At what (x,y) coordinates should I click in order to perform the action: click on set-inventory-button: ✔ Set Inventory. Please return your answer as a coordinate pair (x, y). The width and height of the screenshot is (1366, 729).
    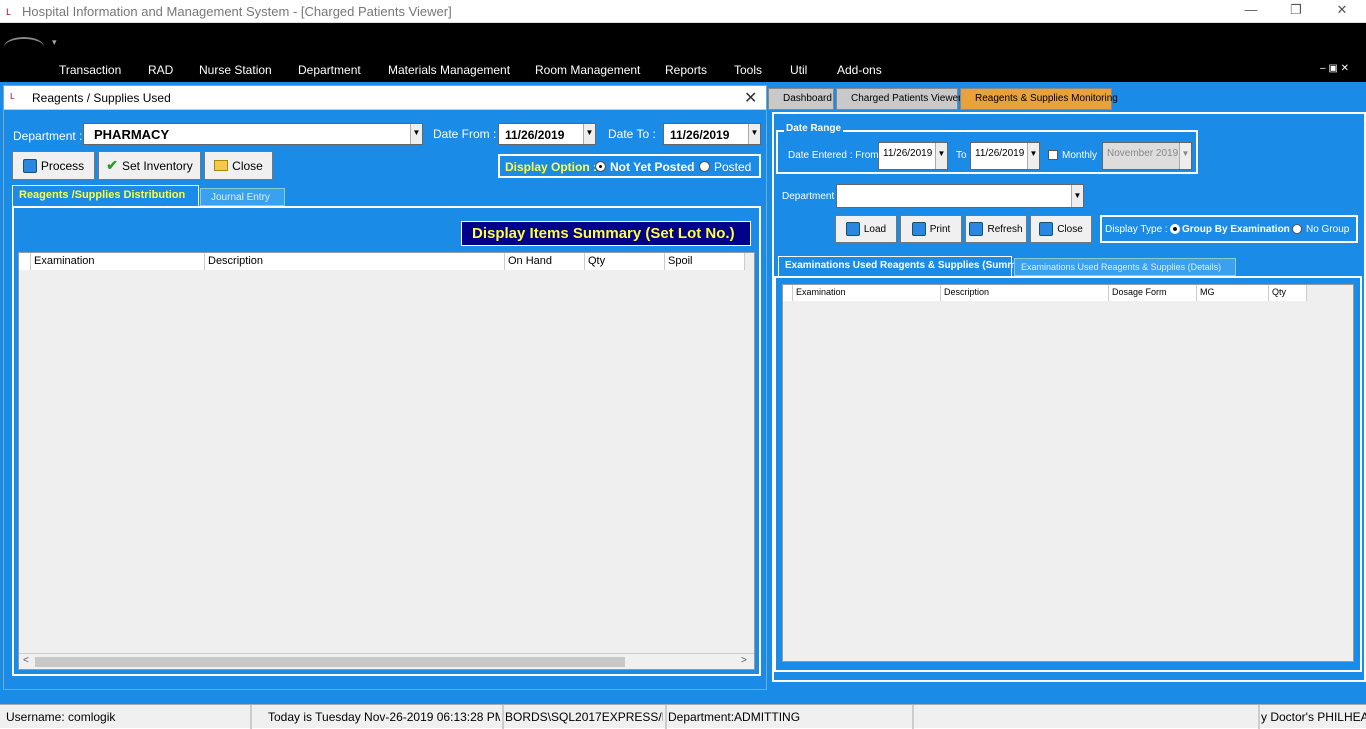
    Looking at the image, I should click on (149, 165).